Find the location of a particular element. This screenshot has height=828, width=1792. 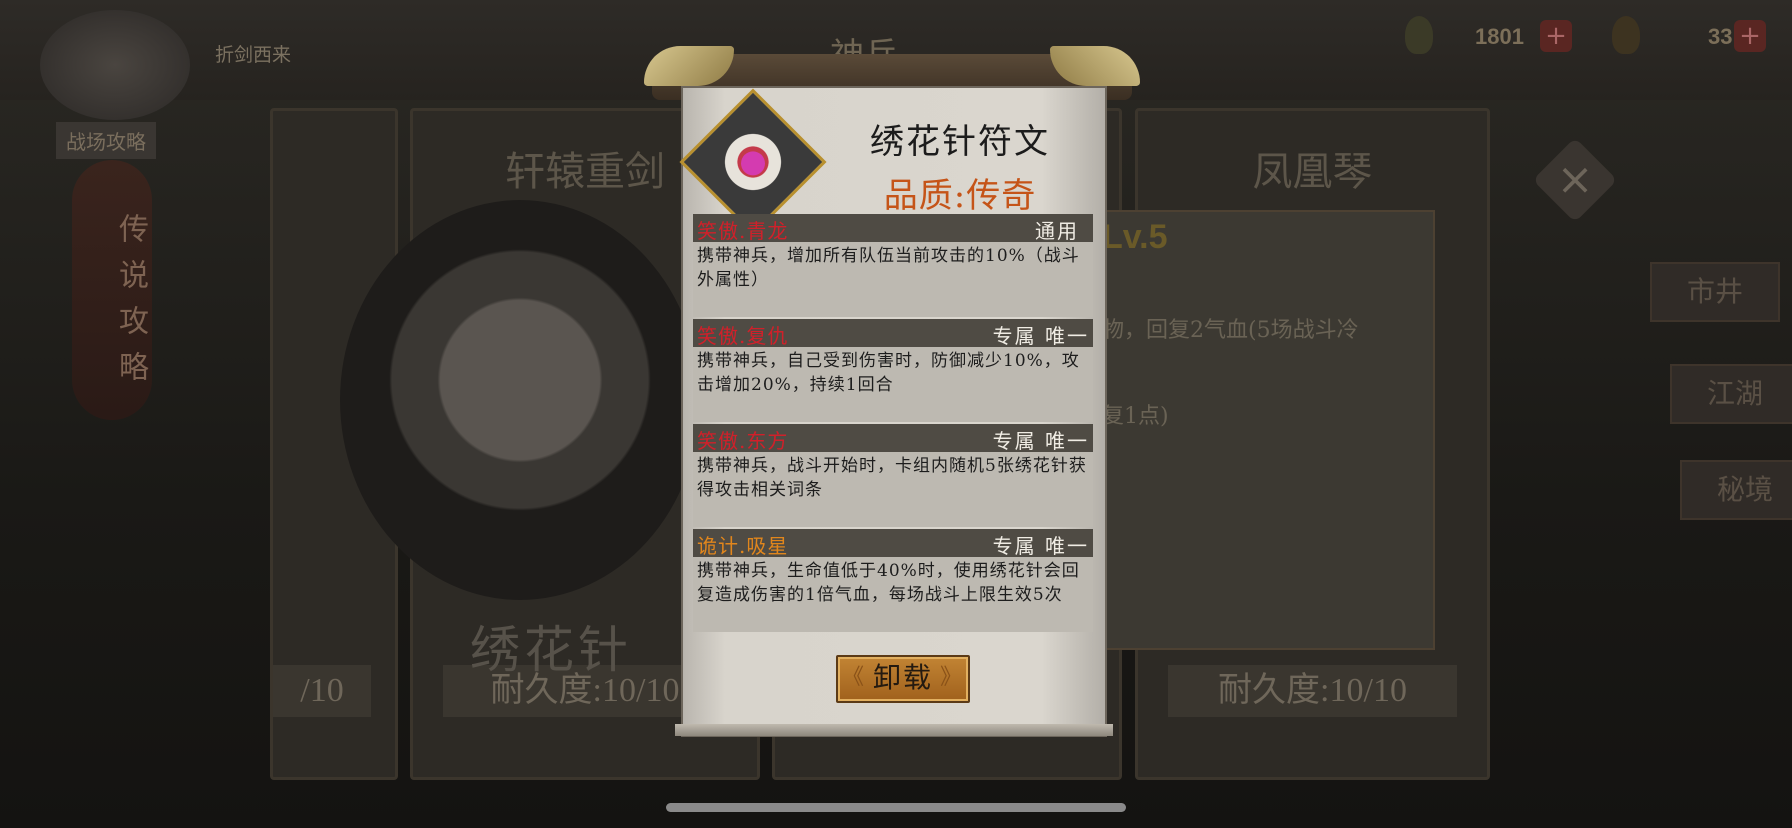

rune-entry-description: 携带神兵，战斗开始时，卡组内随机5张绣花针获得攻击相关词条 is located at coordinates (892, 478).